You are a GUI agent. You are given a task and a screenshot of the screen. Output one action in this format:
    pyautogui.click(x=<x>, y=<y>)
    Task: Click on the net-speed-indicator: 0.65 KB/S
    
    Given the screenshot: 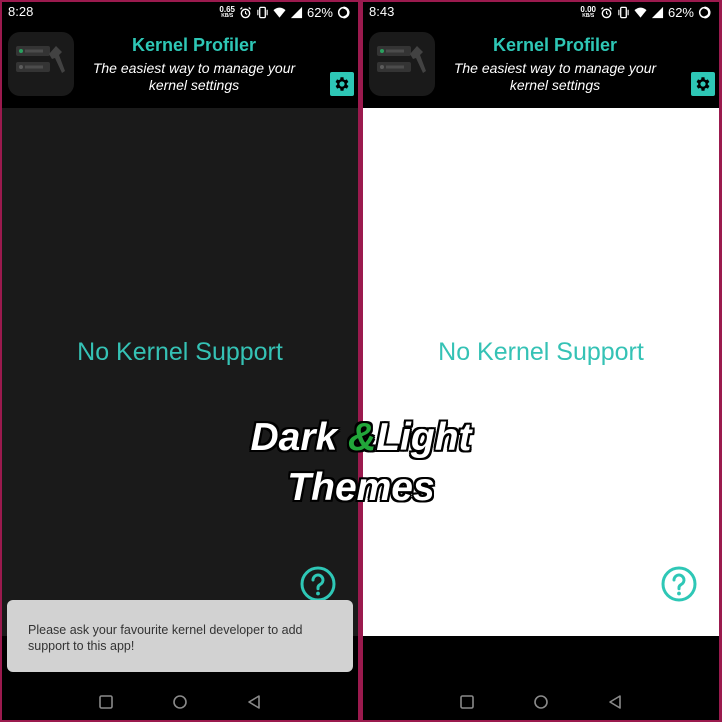 What is the action you would take?
    pyautogui.click(x=227, y=11)
    